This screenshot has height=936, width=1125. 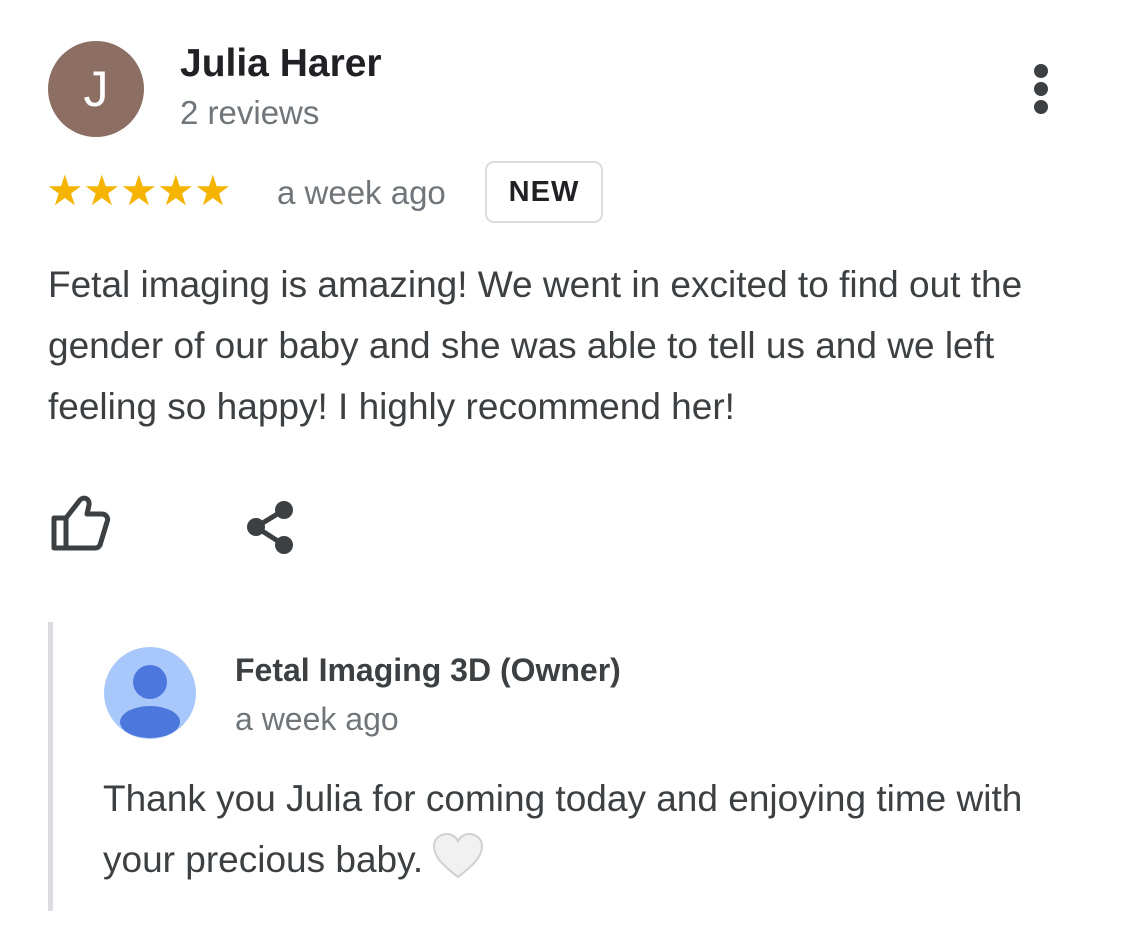 What do you see at coordinates (361, 192) in the screenshot?
I see `review-timestamp: a week ago` at bounding box center [361, 192].